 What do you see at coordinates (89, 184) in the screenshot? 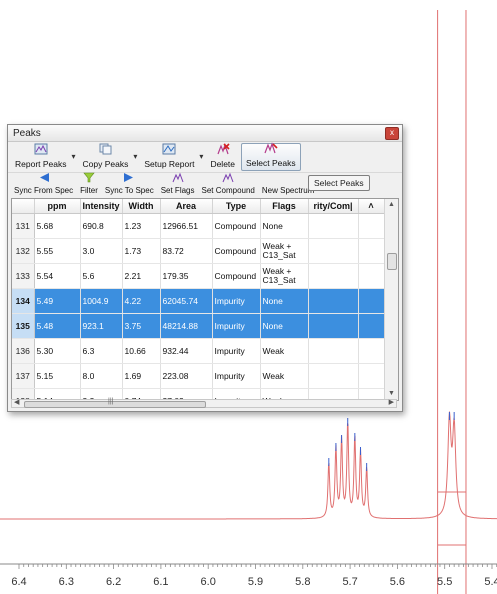
I see `filter-button: Filter` at bounding box center [89, 184].